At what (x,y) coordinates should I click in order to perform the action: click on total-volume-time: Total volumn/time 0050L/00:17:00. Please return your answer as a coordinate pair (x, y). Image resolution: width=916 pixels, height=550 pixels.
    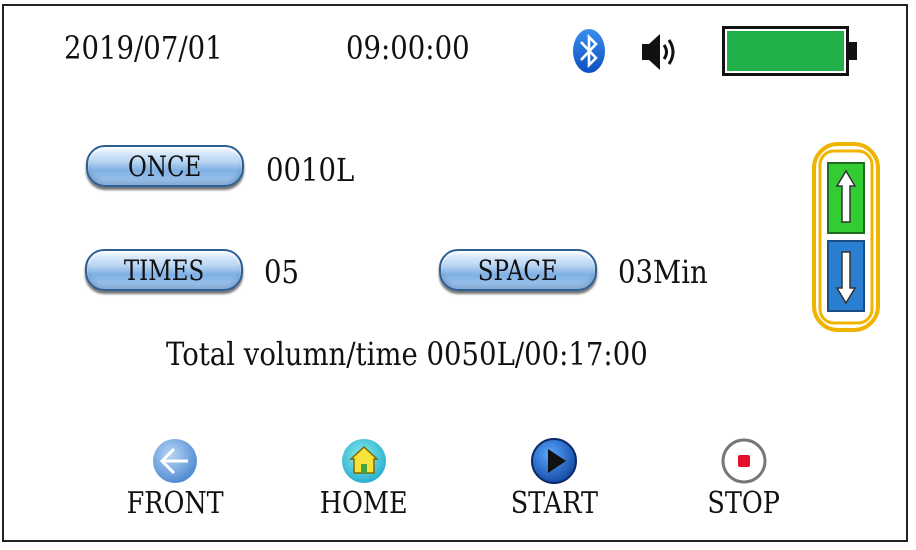
    Looking at the image, I should click on (407, 354).